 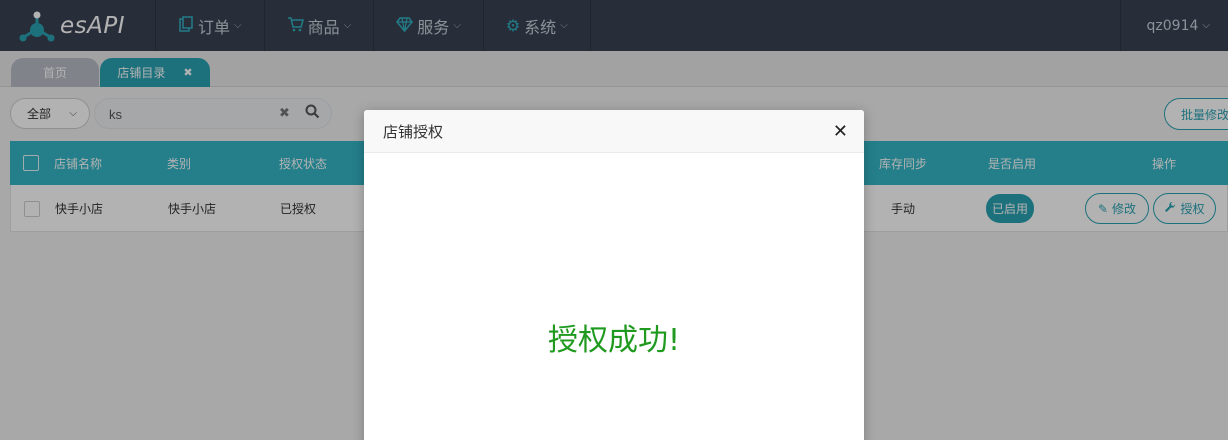 What do you see at coordinates (413, 131) in the screenshot?
I see `dialog-title: 店铺授权` at bounding box center [413, 131].